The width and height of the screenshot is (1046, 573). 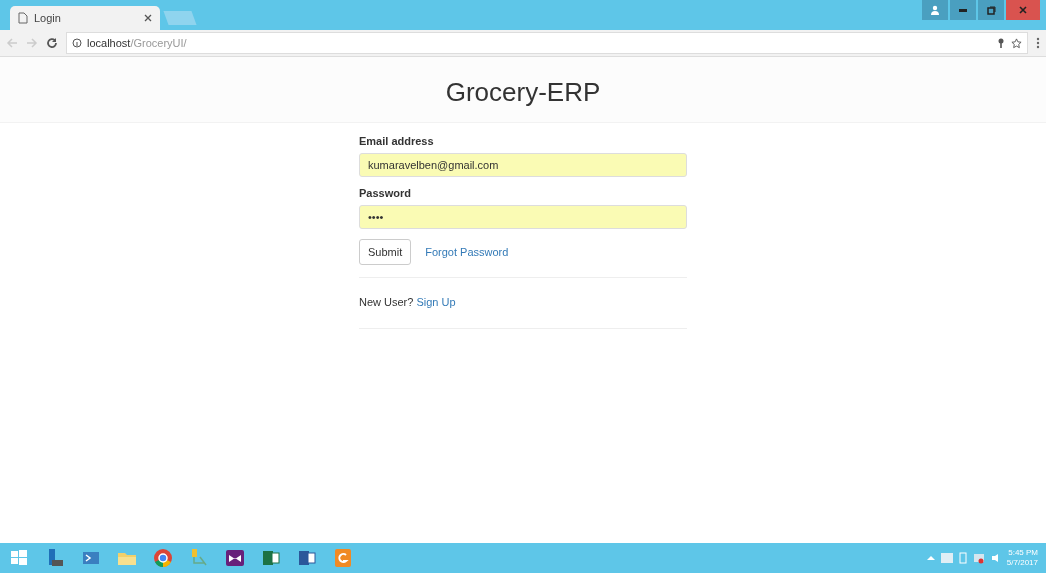 What do you see at coordinates (163, 558) in the screenshot?
I see `browser-icon` at bounding box center [163, 558].